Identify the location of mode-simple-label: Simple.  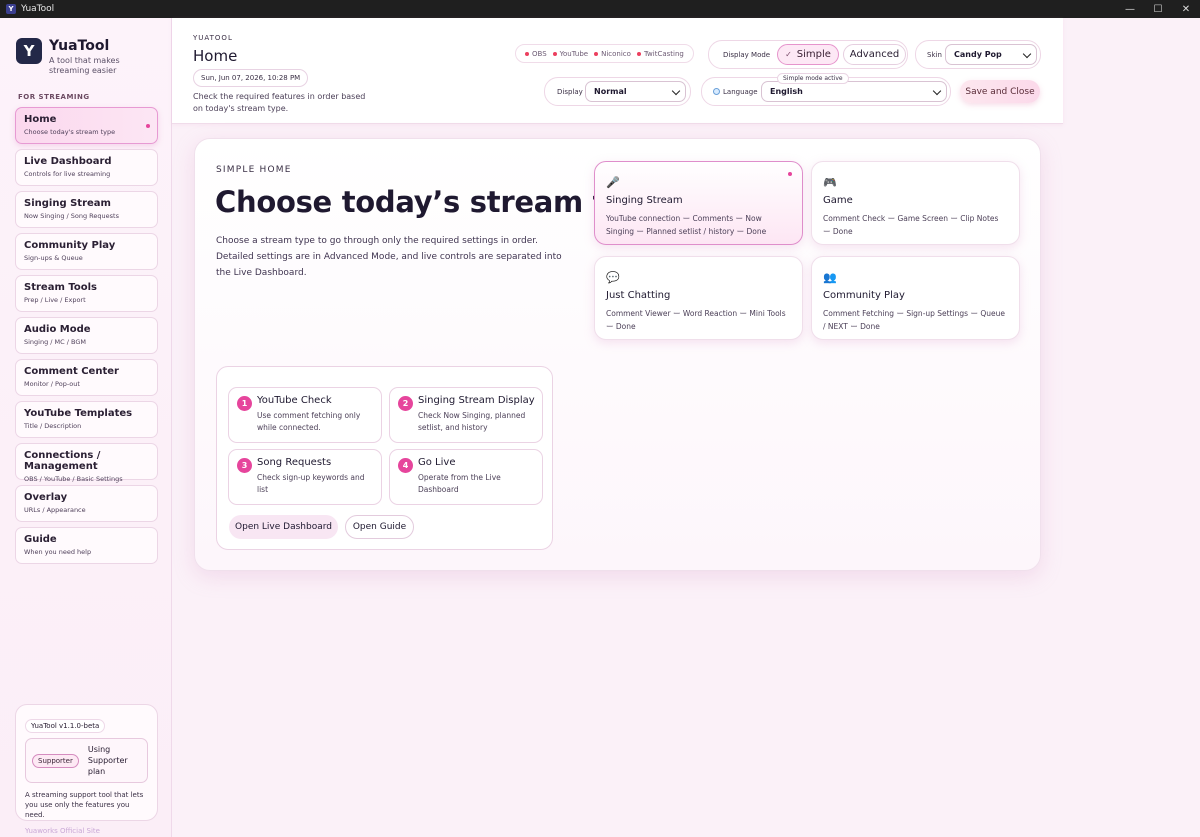
(813, 54).